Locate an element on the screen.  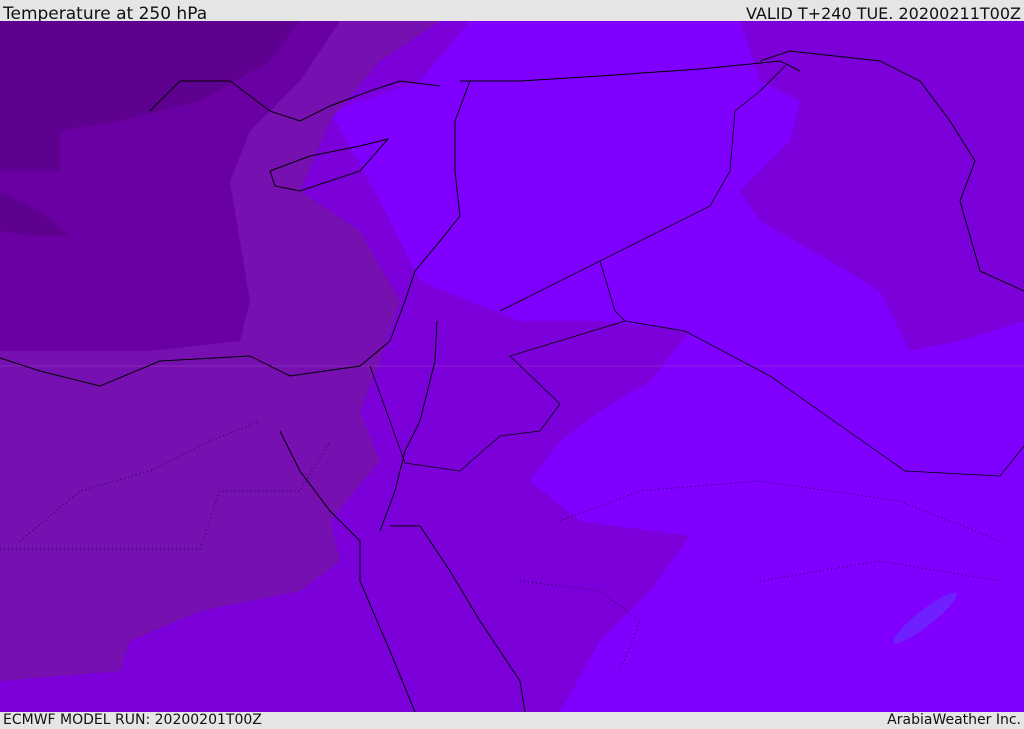
credit: ArabiaWeather Inc. is located at coordinates (954, 720).